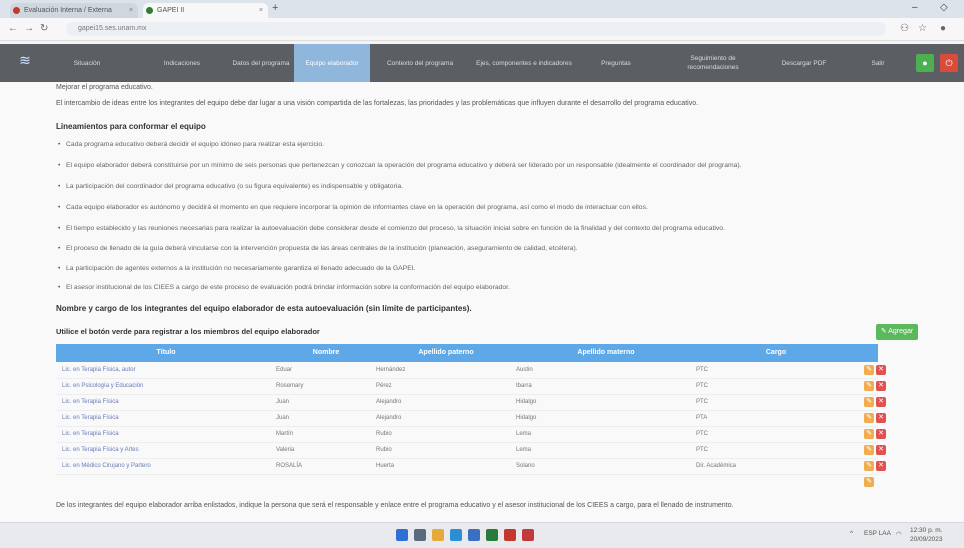  I want to click on nav-label: Datos del programa, so click(261, 63).